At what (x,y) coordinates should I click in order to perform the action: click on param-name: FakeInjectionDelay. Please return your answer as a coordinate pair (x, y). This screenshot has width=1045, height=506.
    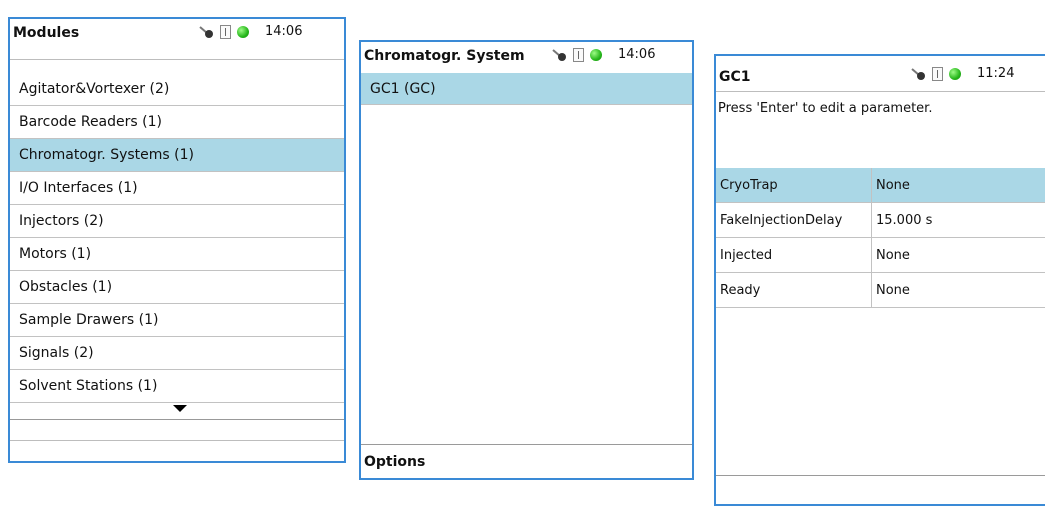
    Looking at the image, I should click on (794, 220).